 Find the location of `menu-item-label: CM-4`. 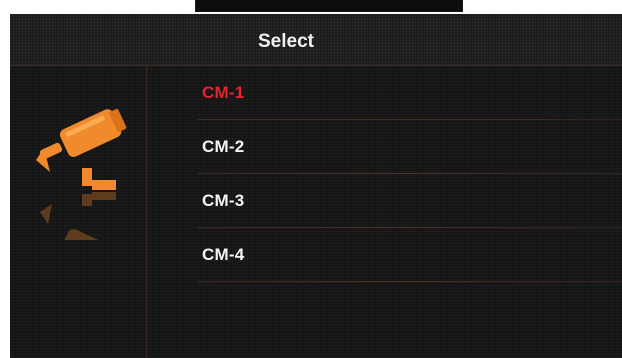

menu-item-label: CM-4 is located at coordinates (223, 254).